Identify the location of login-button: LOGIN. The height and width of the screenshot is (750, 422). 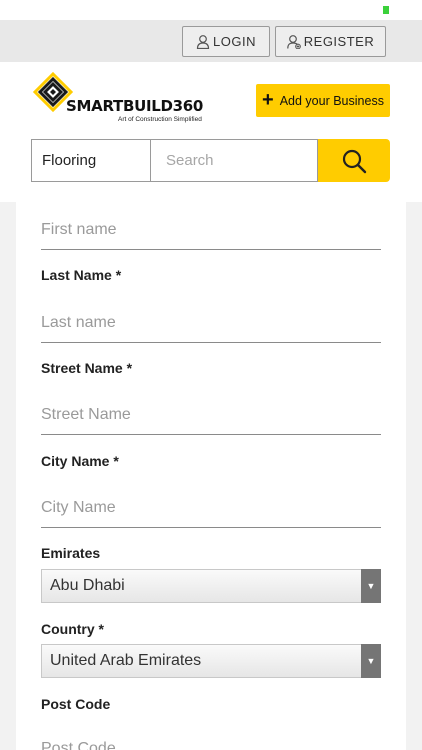
(226, 41).